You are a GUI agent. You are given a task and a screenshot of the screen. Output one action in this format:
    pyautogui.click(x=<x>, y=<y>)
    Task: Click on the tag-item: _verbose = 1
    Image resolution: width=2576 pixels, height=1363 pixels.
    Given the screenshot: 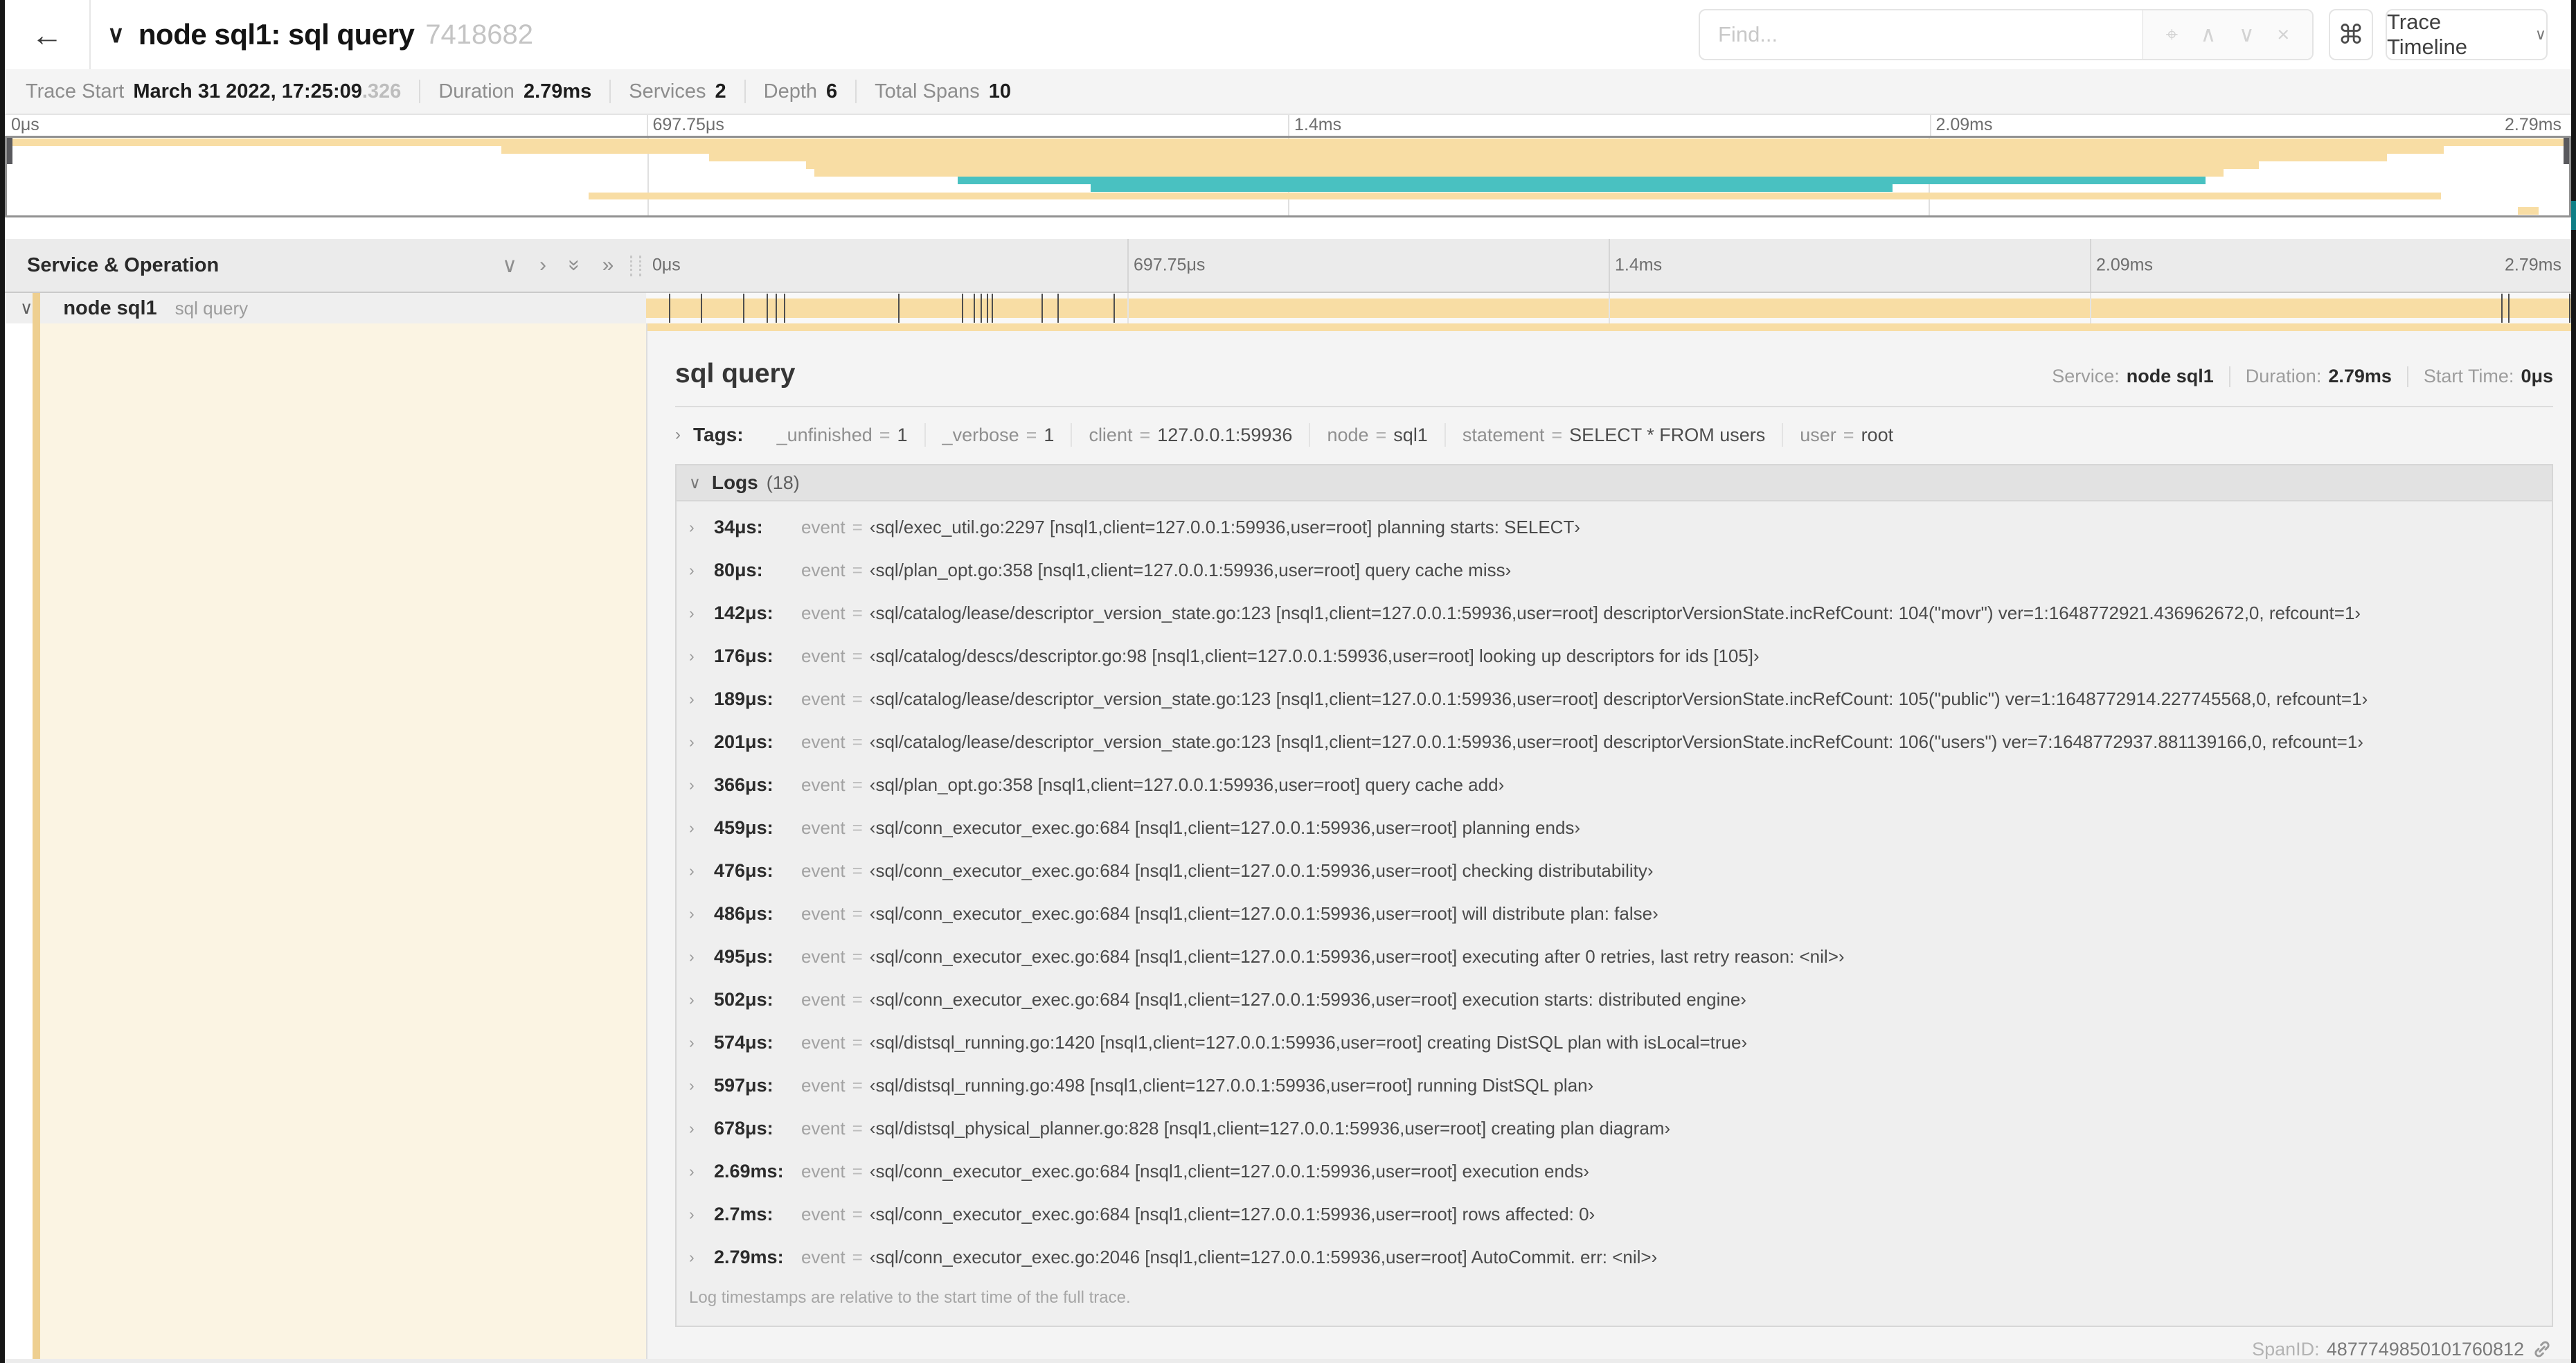 What is the action you would take?
    pyautogui.click(x=997, y=435)
    